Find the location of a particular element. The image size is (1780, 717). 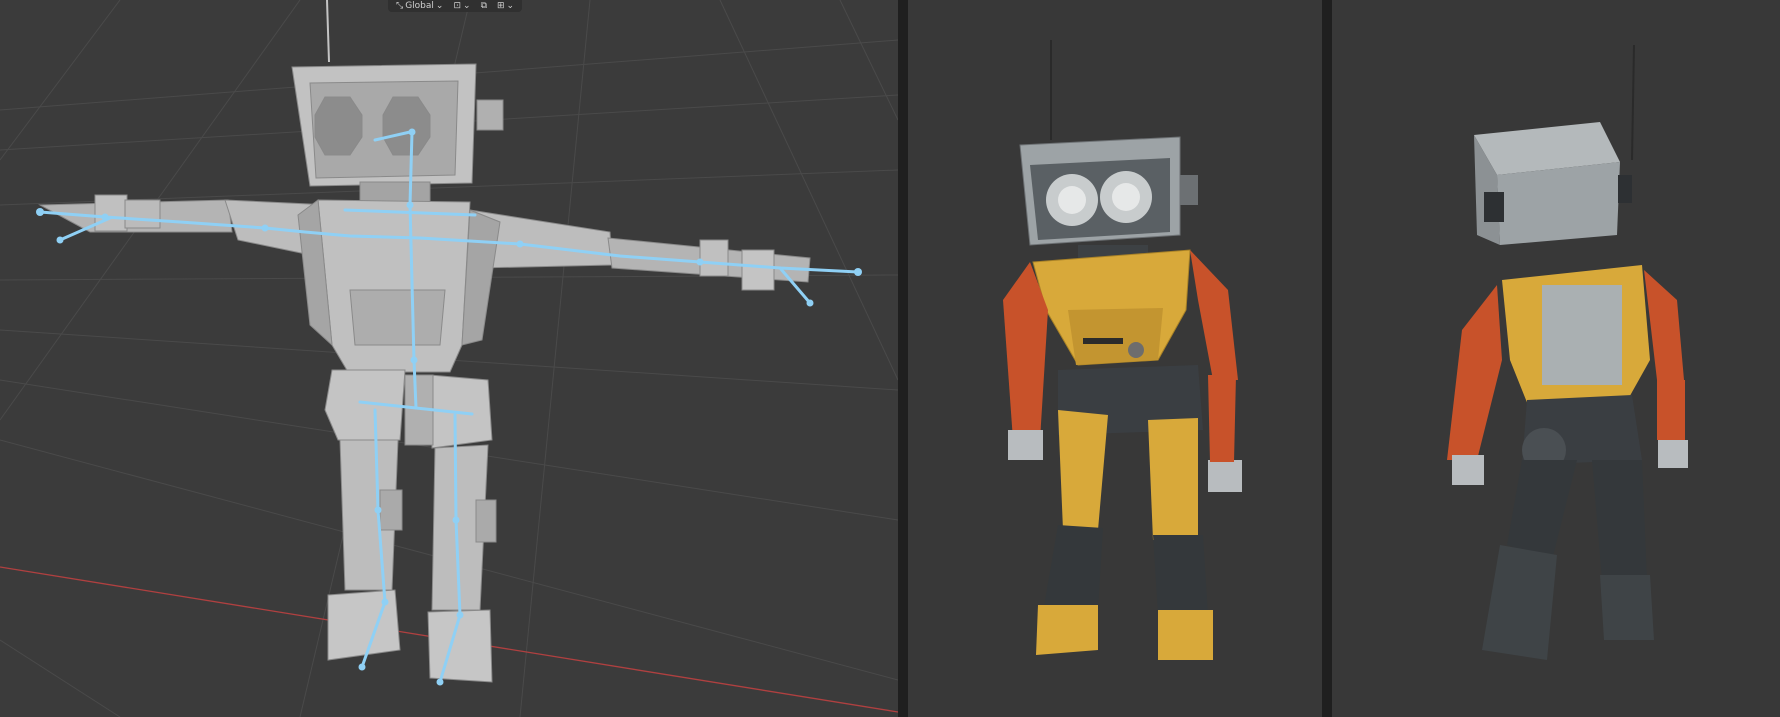

pivot-icon: ⊡ is located at coordinates (457, 6).